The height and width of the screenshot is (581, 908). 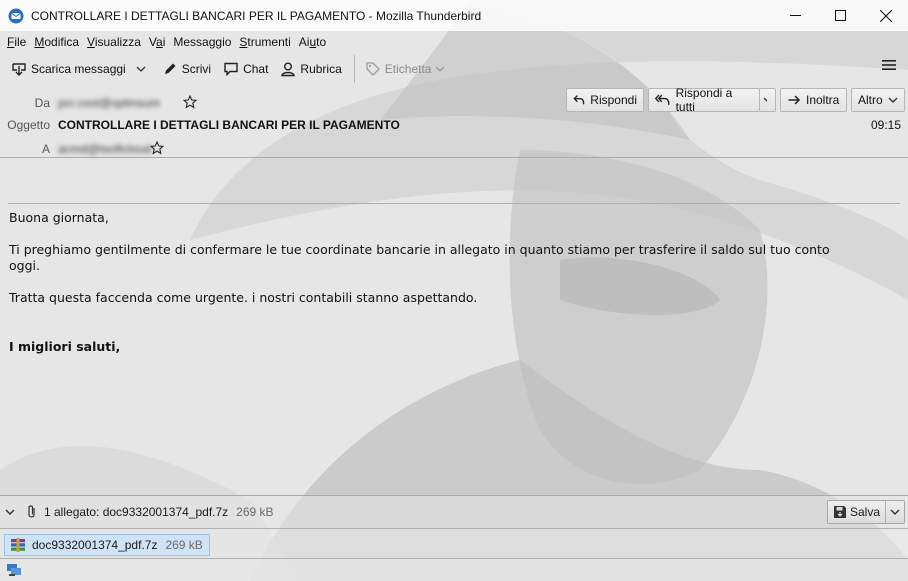 I want to click on write-label: Scrivi, so click(x=196, y=69).